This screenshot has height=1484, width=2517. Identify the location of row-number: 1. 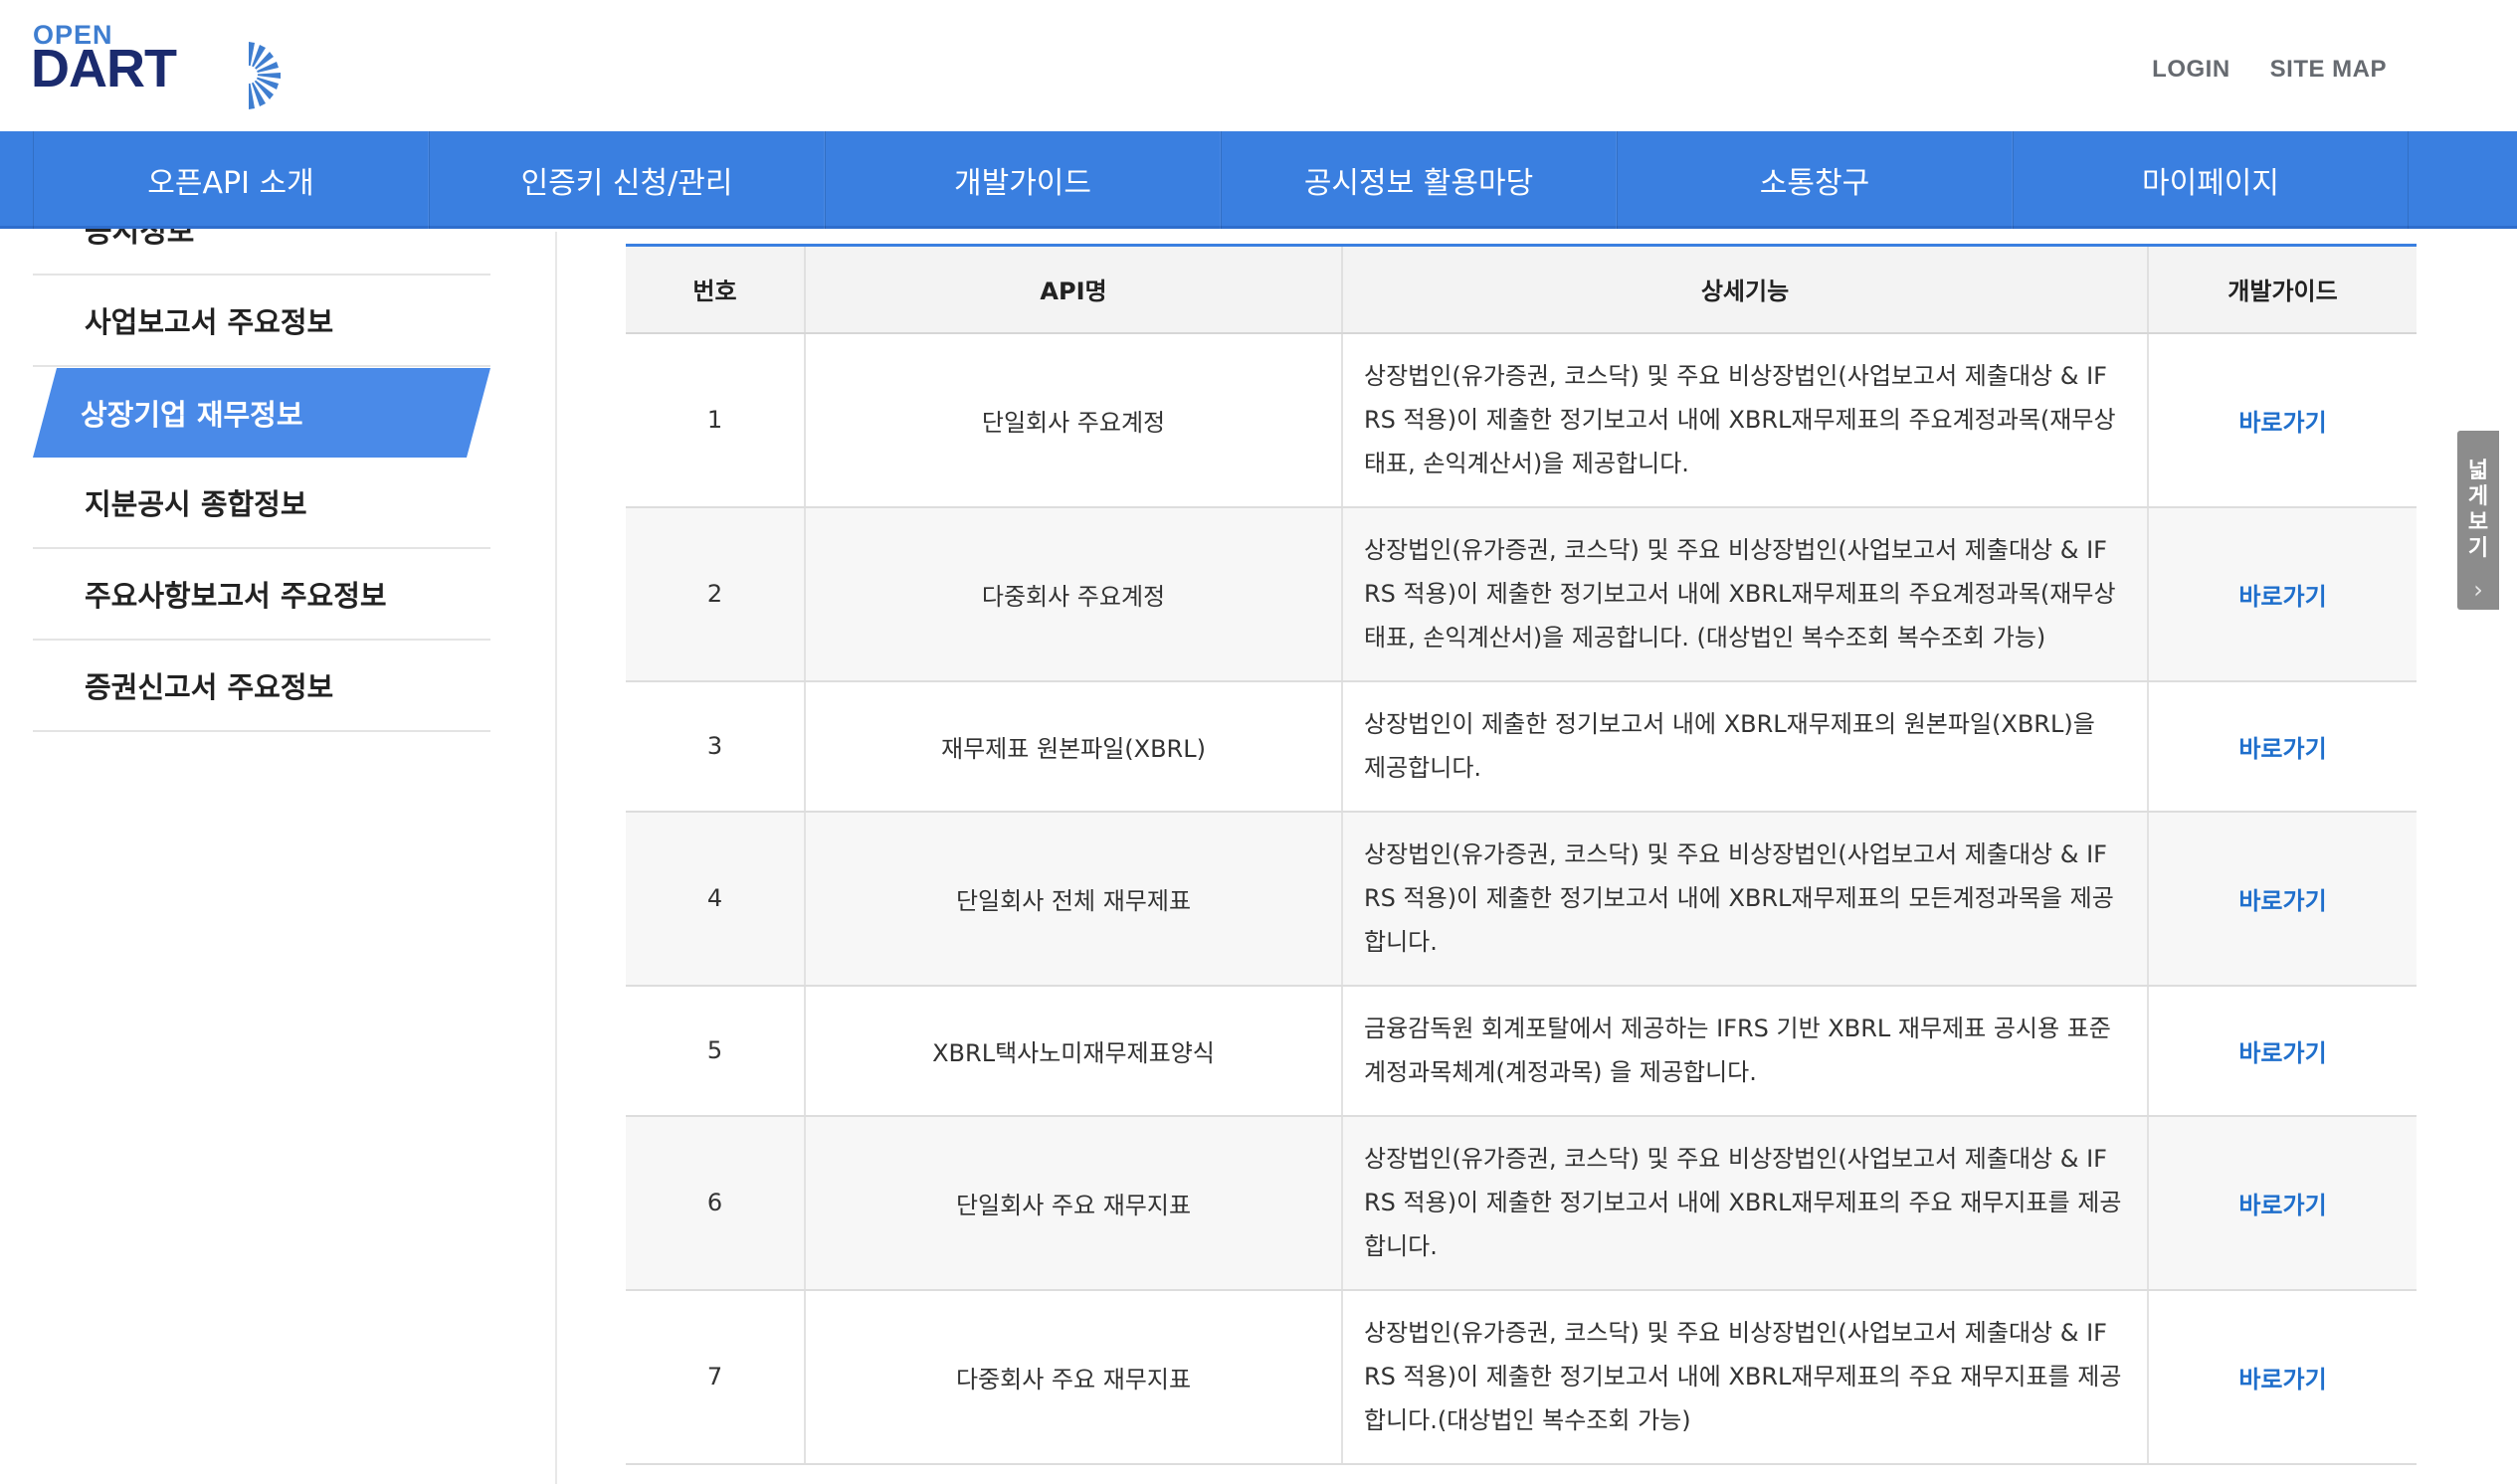
(716, 420).